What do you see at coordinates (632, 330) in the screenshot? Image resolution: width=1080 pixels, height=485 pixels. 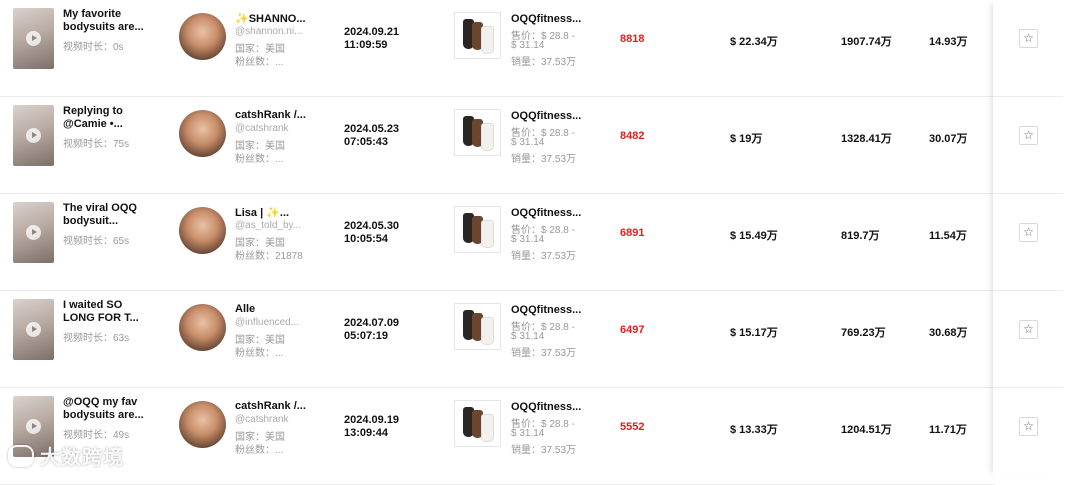 I see `metric-red-value: 6497` at bounding box center [632, 330].